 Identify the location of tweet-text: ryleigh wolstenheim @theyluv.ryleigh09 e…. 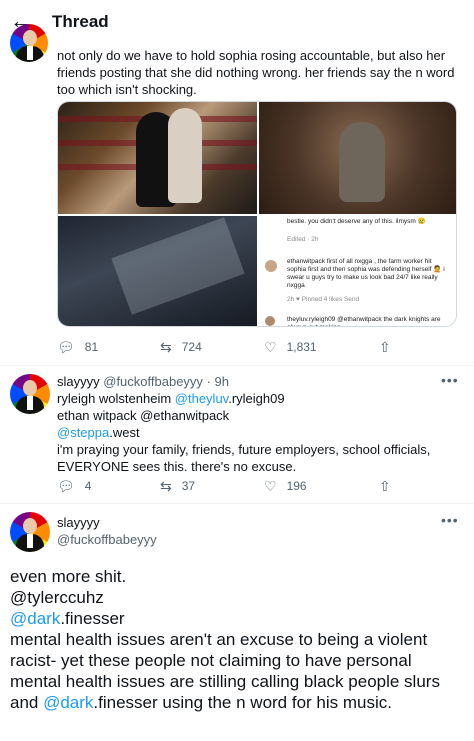
(257, 432).